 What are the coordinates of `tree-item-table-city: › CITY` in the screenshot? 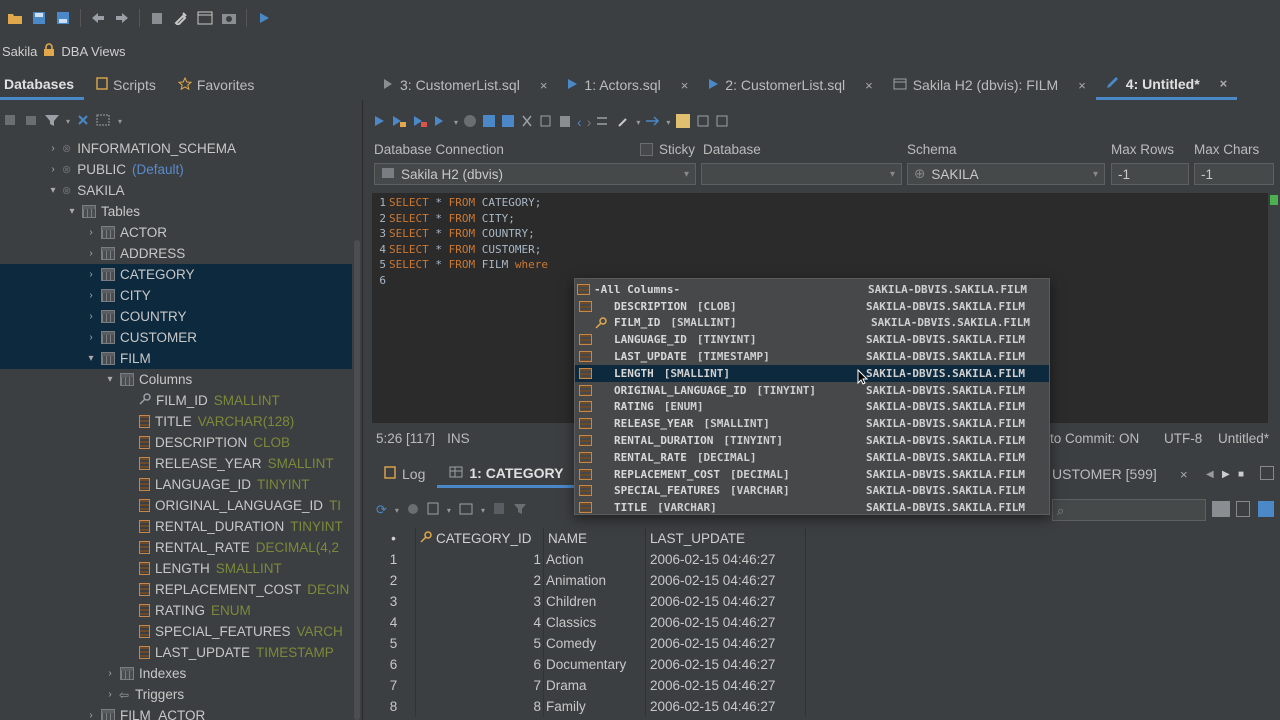 It's located at (176, 295).